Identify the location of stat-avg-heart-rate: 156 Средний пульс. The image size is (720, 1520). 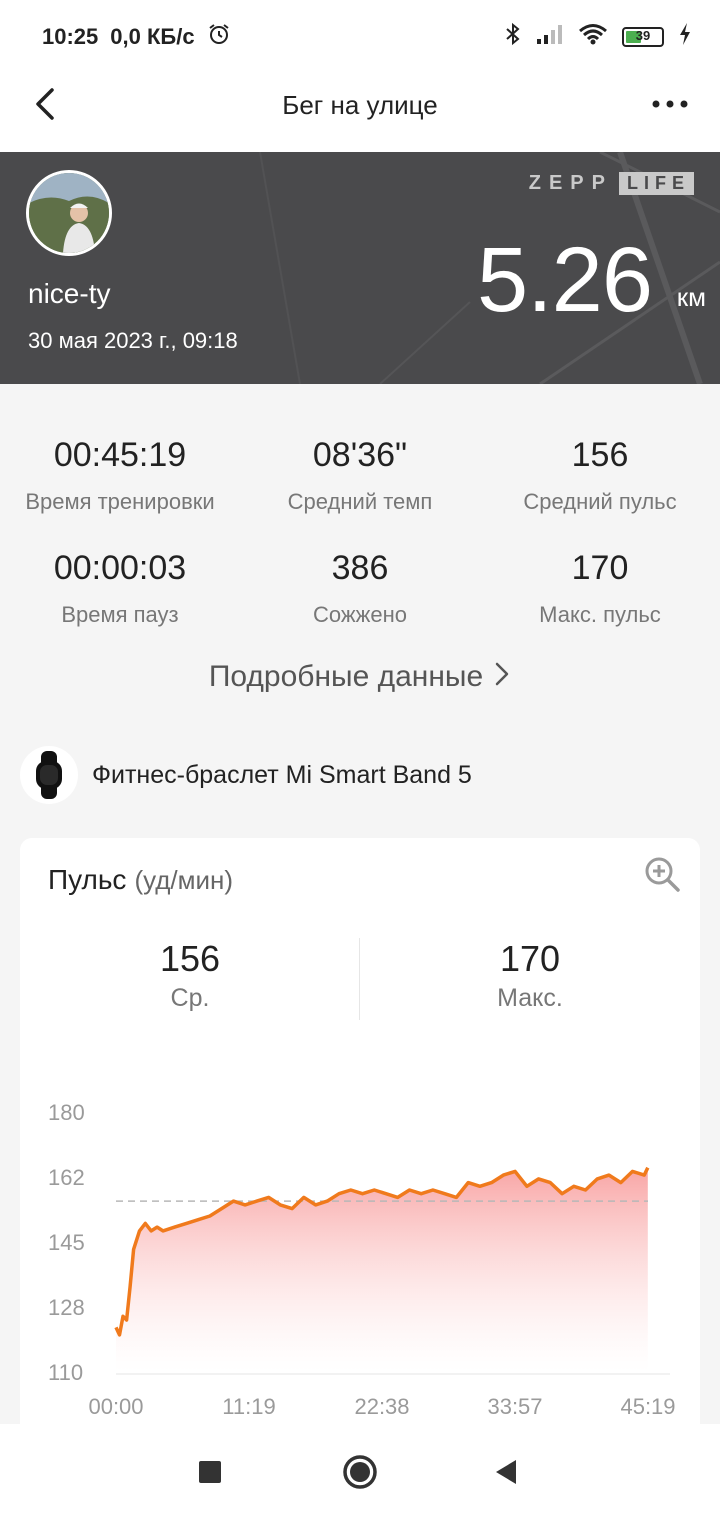
(600, 475).